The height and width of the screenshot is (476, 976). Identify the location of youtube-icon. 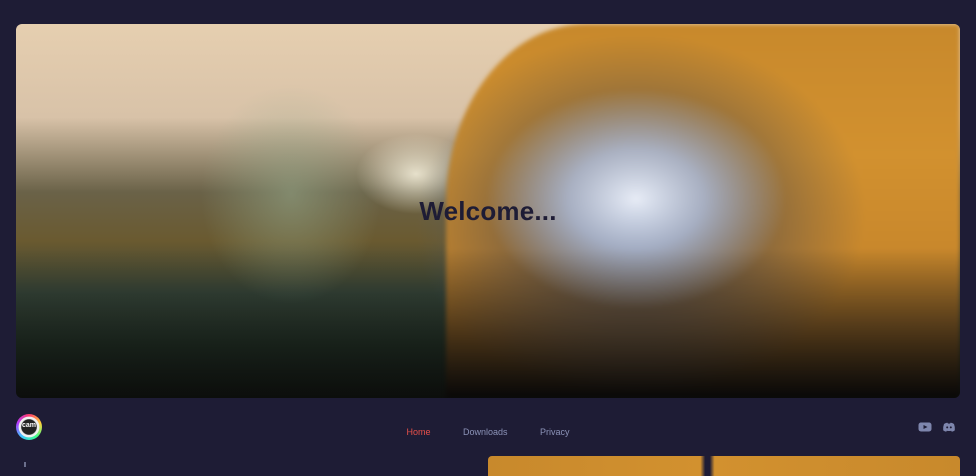
(925, 427).